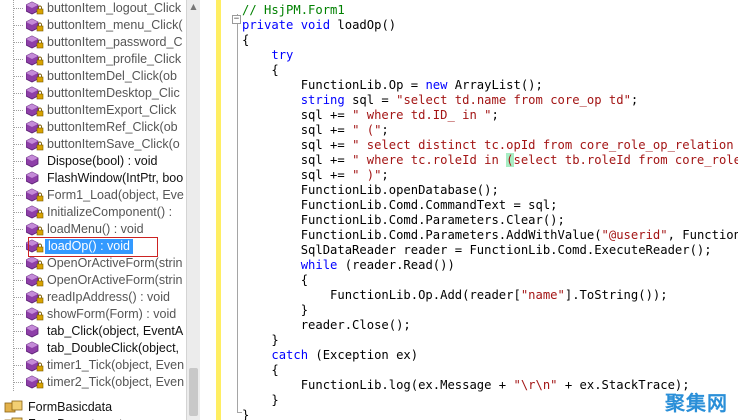 Image resolution: width=738 pixels, height=420 pixels. I want to click on tree-item: showForm(Form) : void, so click(93, 314).